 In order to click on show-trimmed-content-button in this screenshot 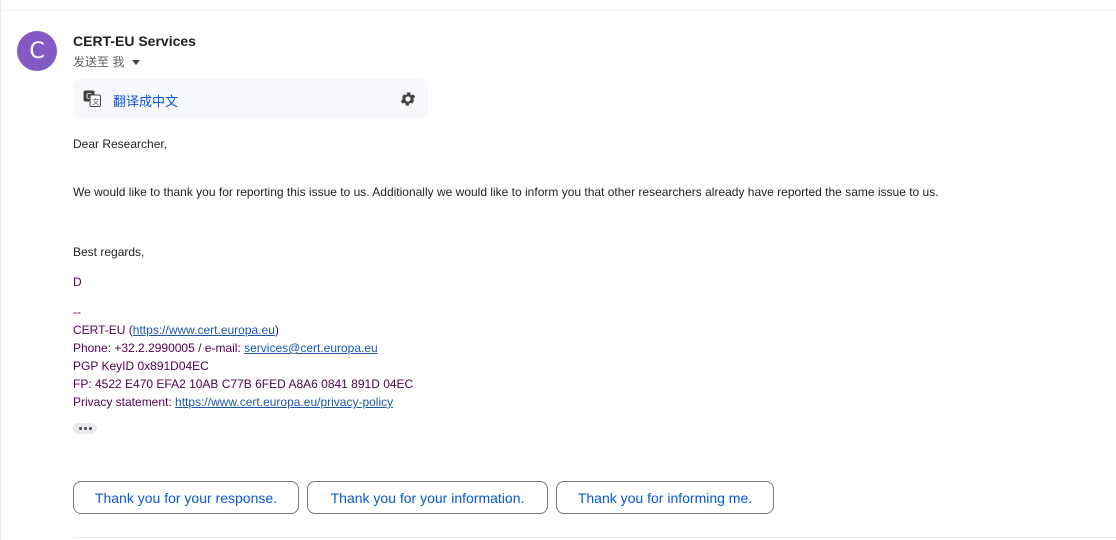, I will do `click(85, 428)`.